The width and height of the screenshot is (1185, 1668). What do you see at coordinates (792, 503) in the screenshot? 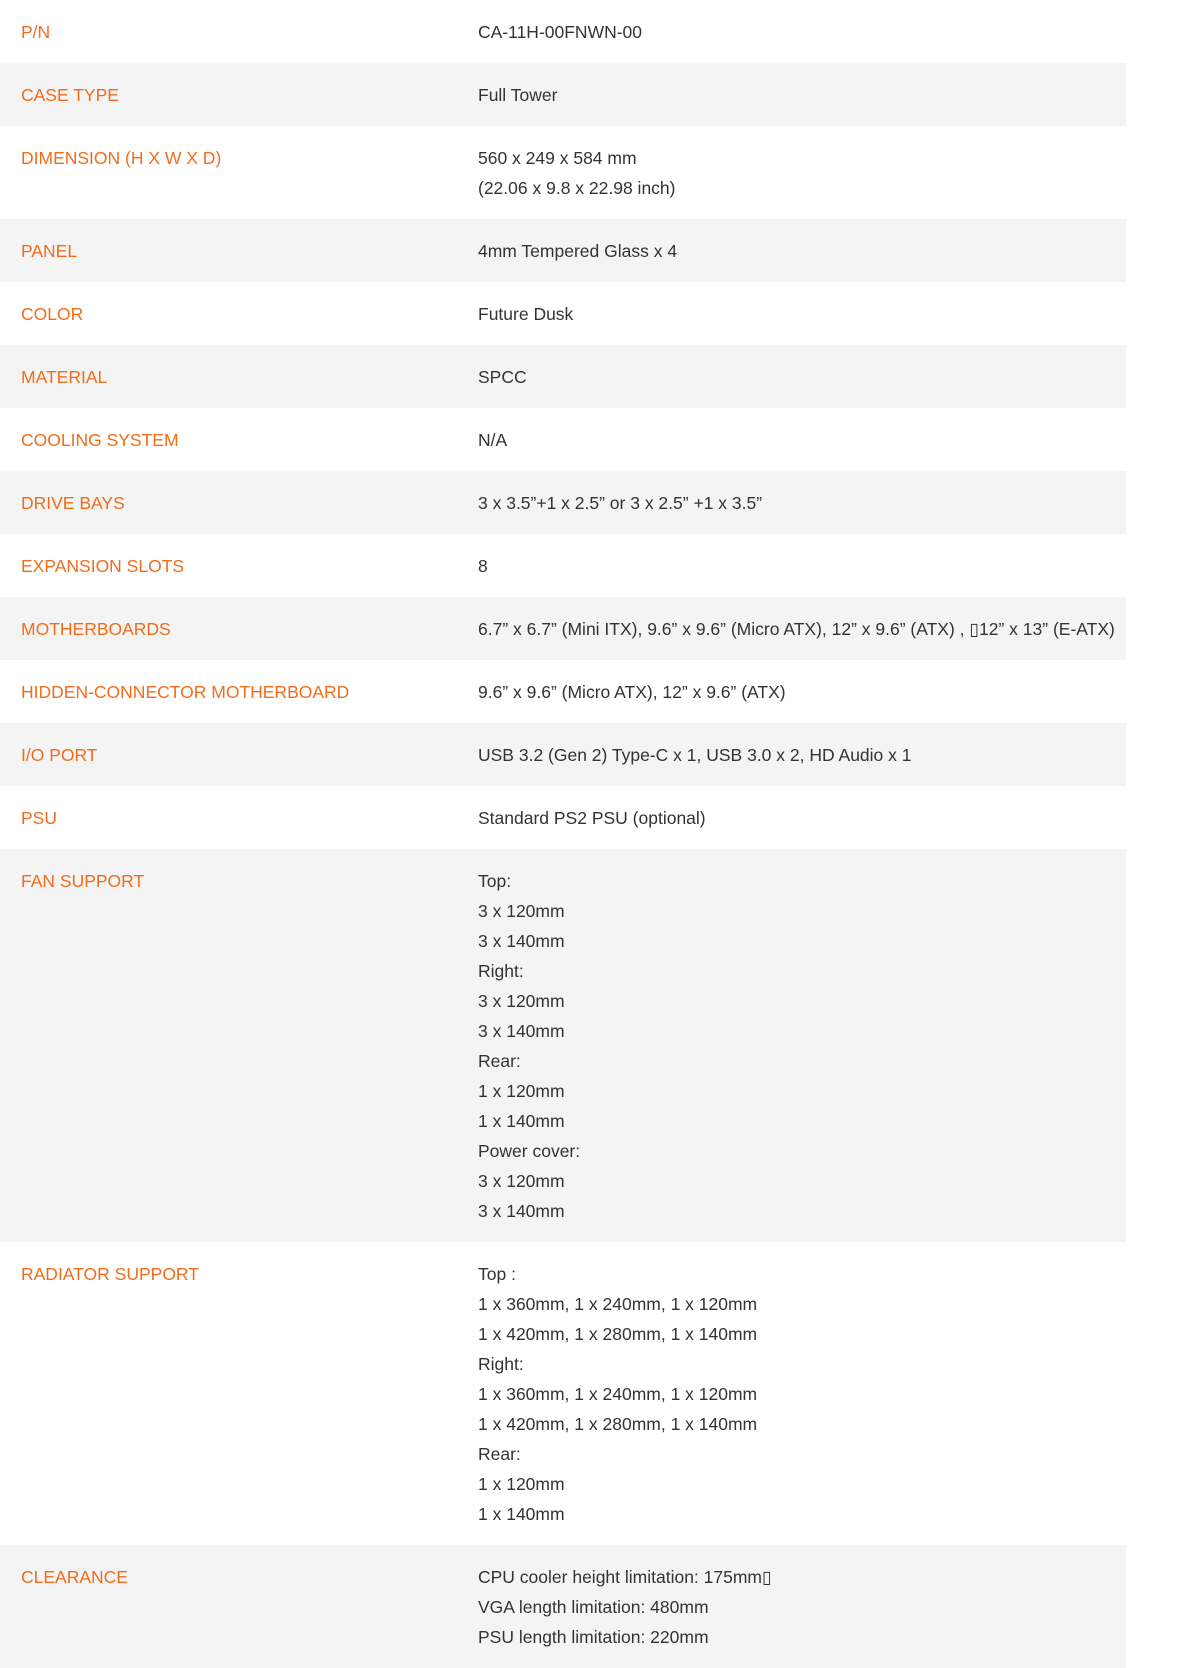
I see `spec-value: 3 x 3.5”+1 x 2.5” or 3 x 2.5” +1 x 3.5”` at bounding box center [792, 503].